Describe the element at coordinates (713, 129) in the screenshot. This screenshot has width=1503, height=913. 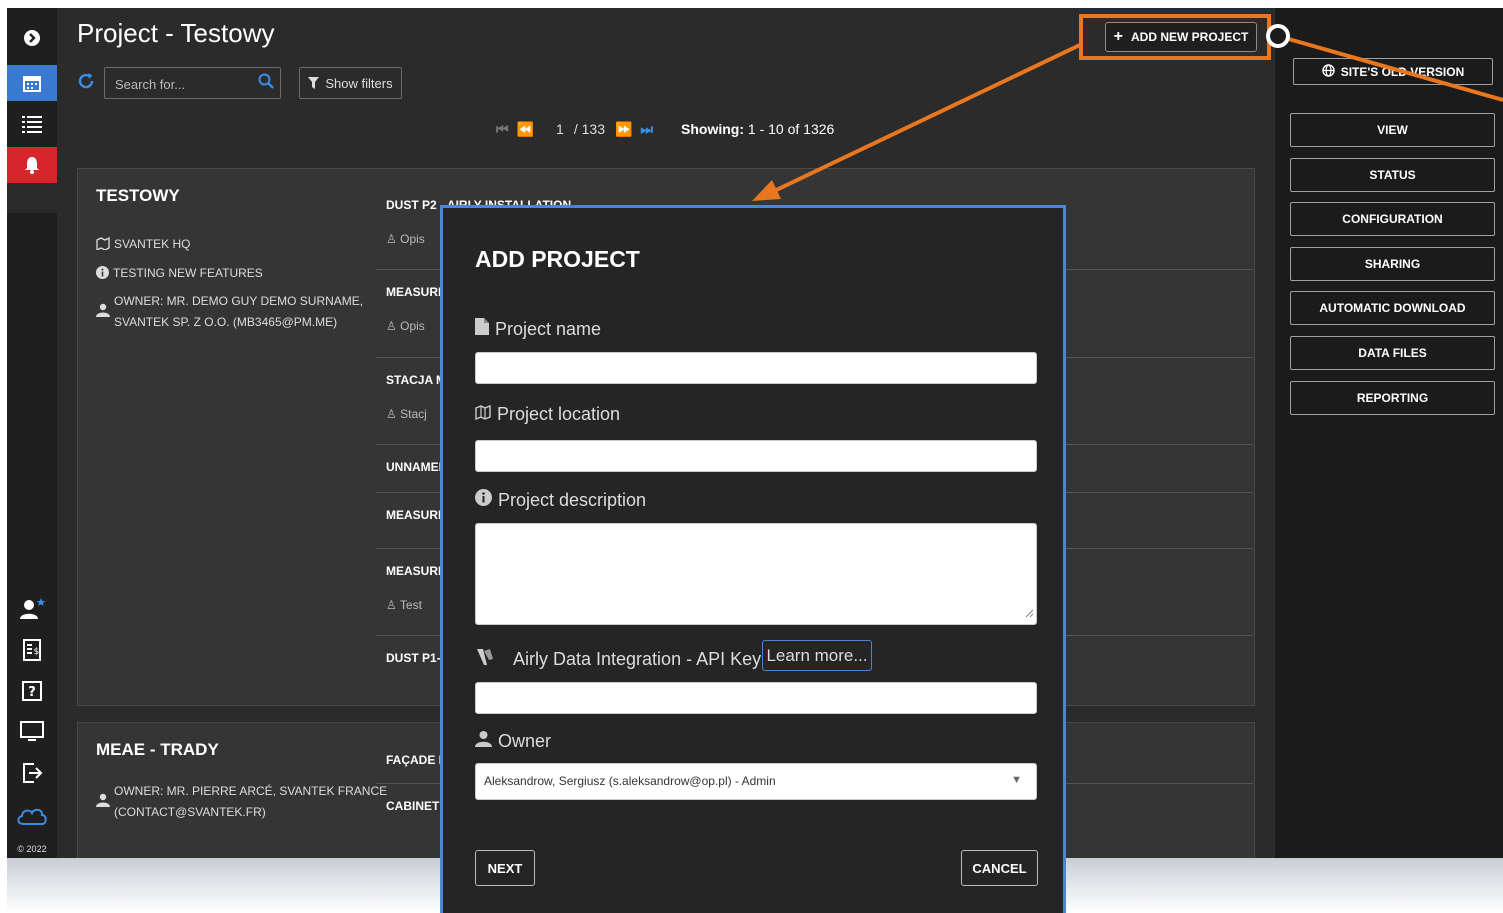
I see `showing-label: Showing:` at that location.